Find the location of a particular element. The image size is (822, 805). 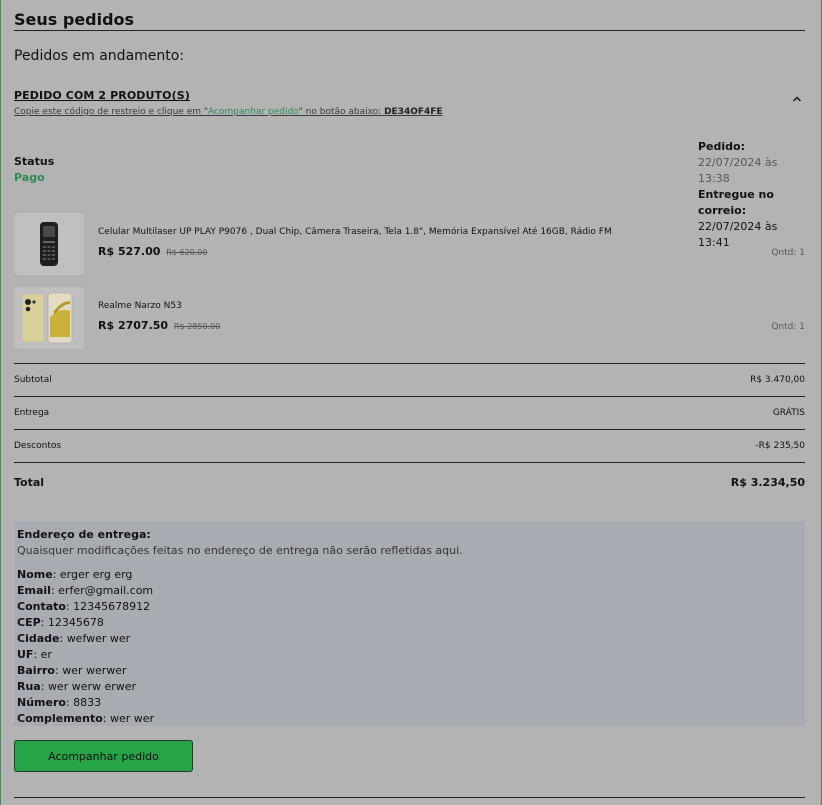

shipping-value: GRÁTIS is located at coordinates (788, 413).